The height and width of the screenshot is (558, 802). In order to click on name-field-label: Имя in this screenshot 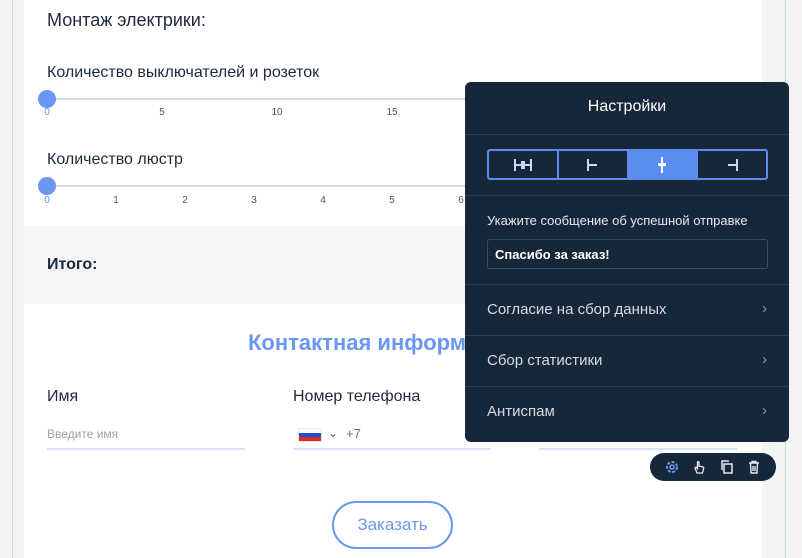, I will do `click(63, 396)`.